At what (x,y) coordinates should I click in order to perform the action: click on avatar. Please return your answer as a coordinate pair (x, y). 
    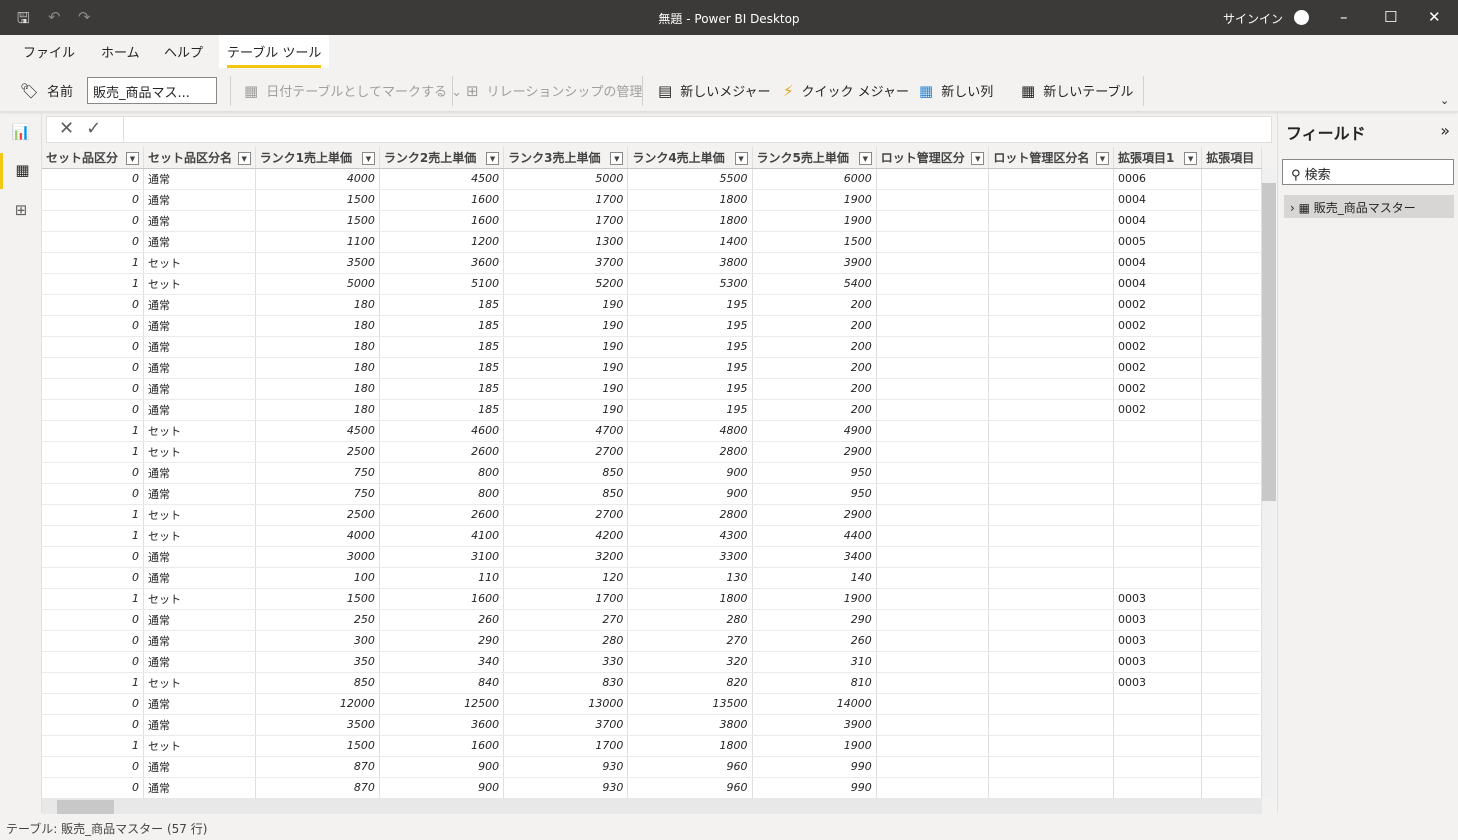
    Looking at the image, I should click on (1301, 17).